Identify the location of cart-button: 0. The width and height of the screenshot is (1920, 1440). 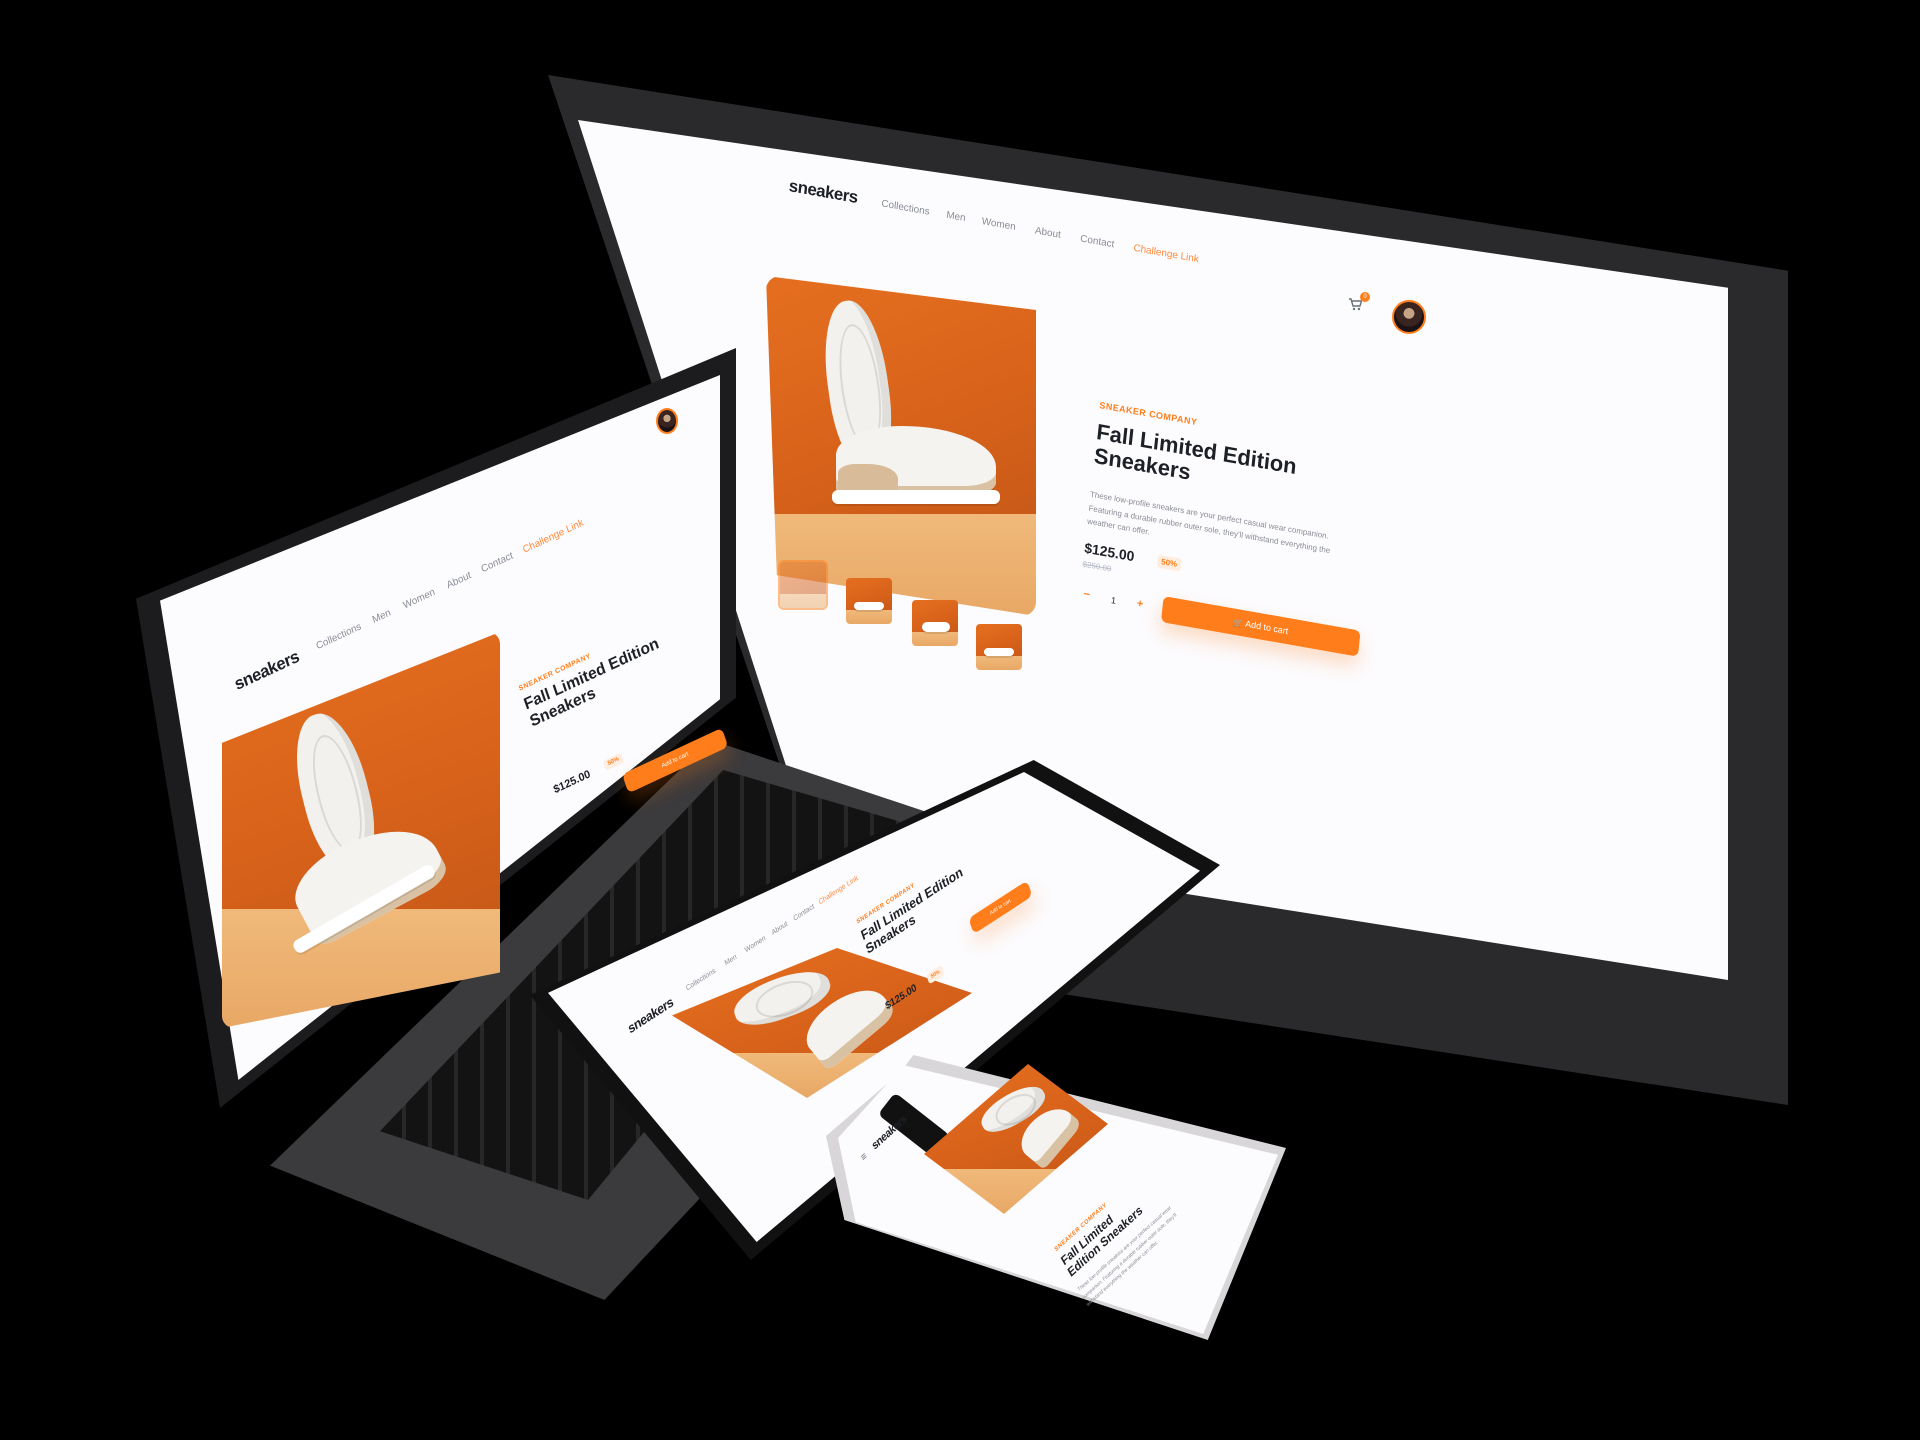
(1359, 304).